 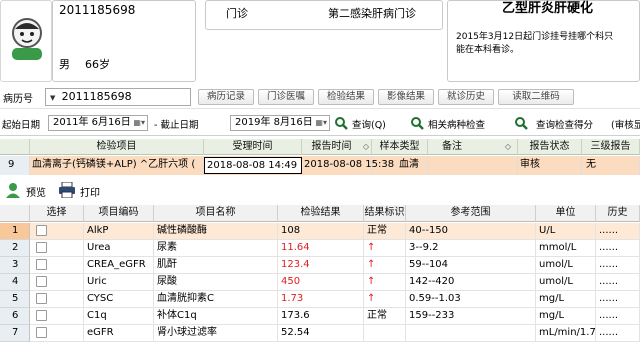 What do you see at coordinates (348, 165) in the screenshot?
I see `exam-row-report-time: 2018-08-08 15:38` at bounding box center [348, 165].